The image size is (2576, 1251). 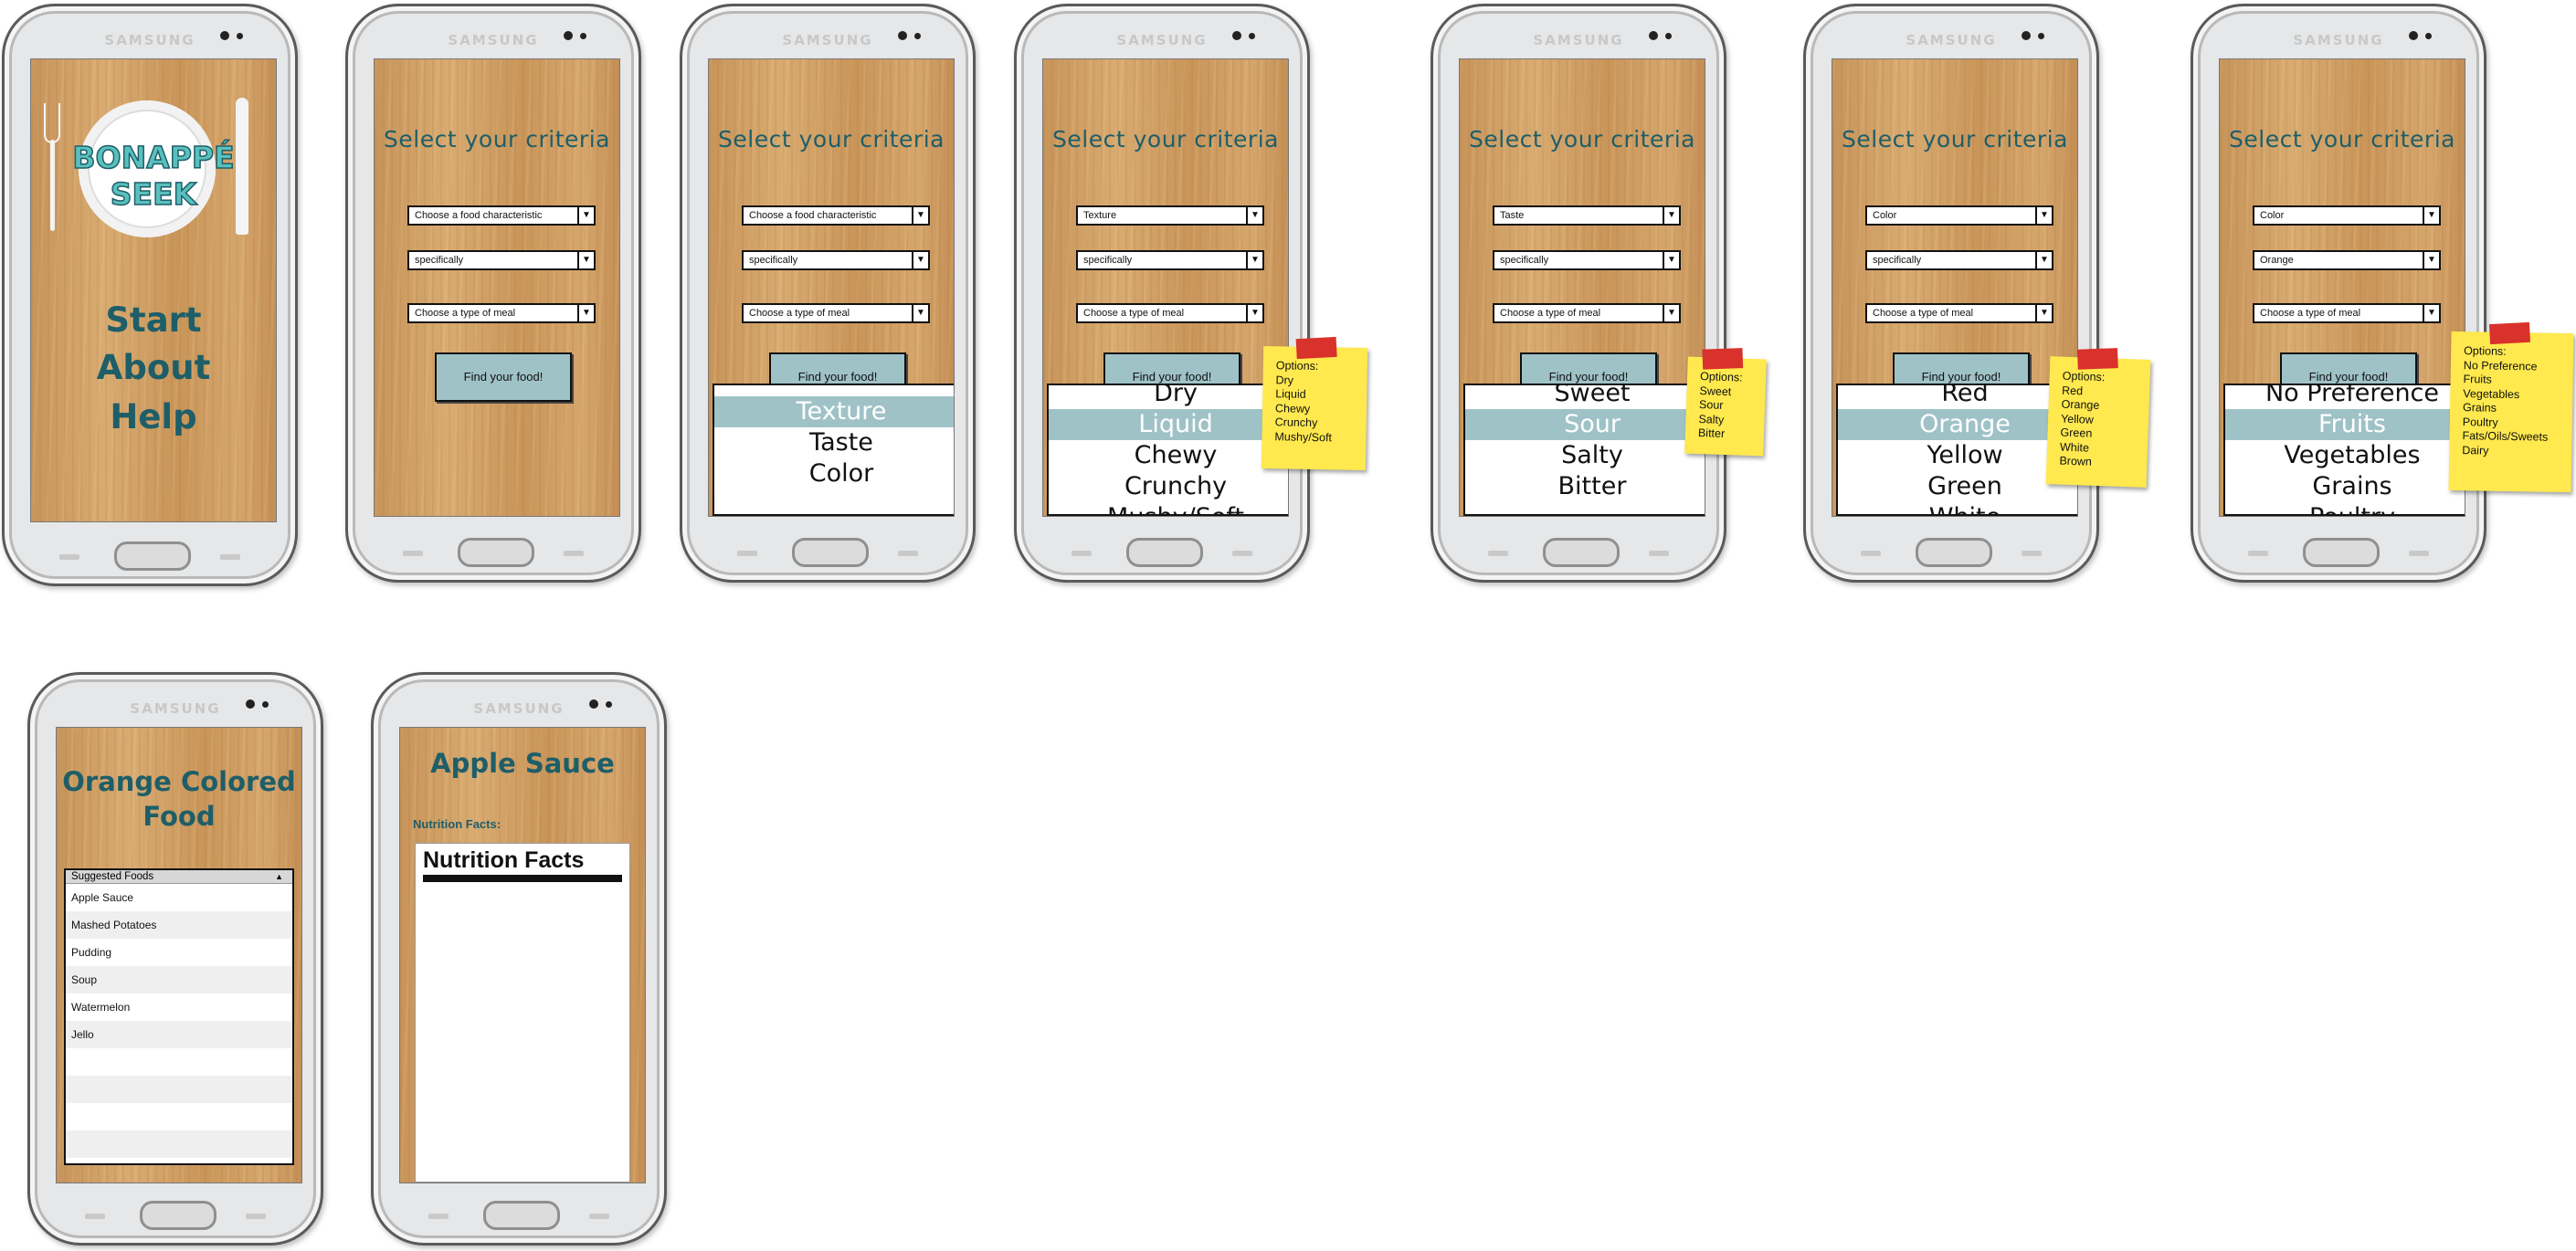 What do you see at coordinates (1168, 486) in the screenshot?
I see `picker-option: Crunchy` at bounding box center [1168, 486].